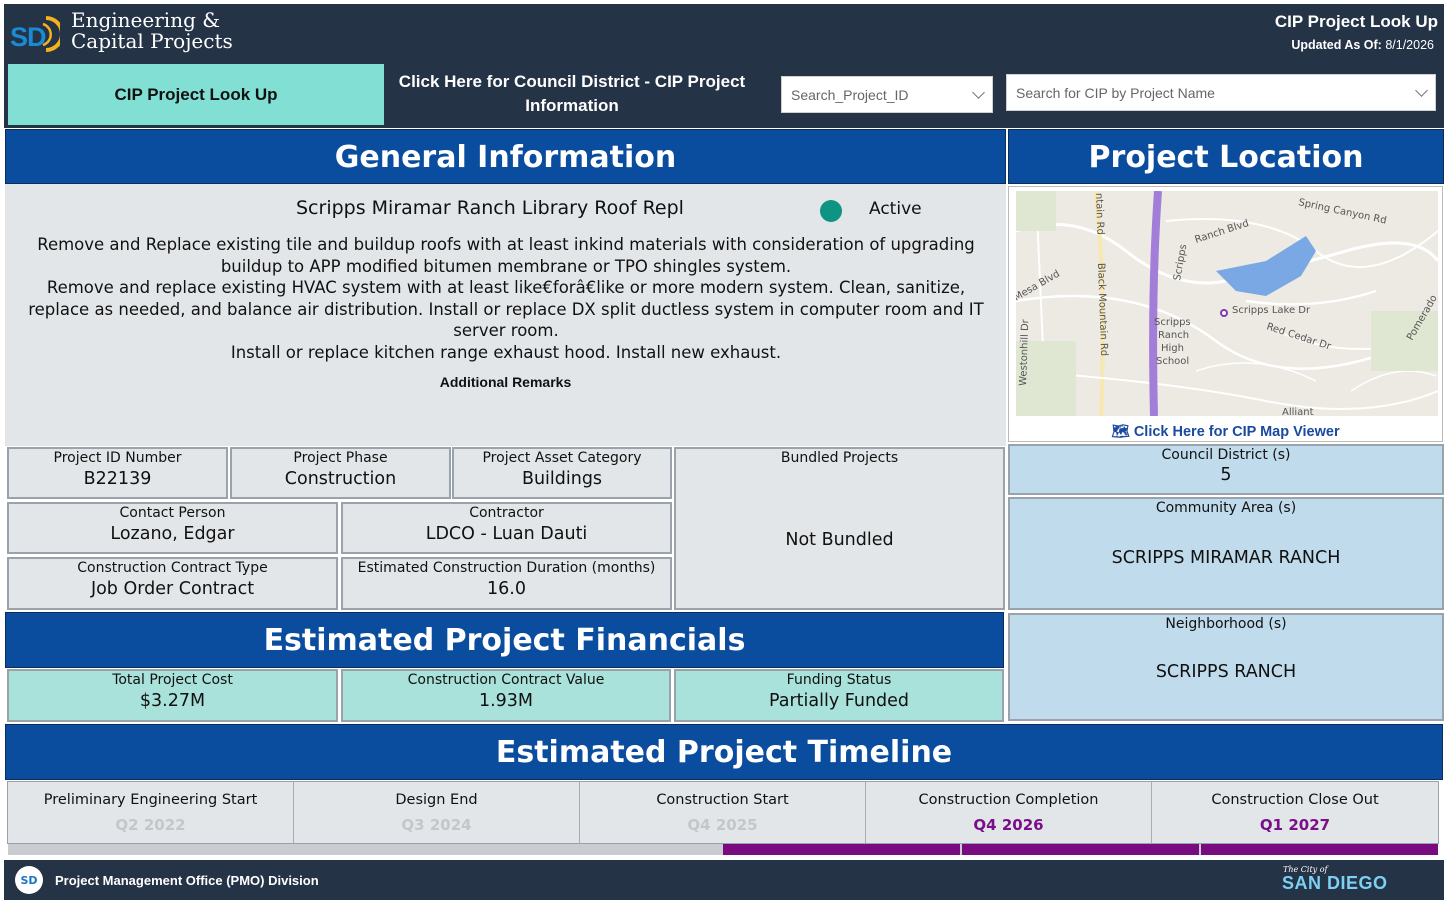 The image size is (1448, 902). What do you see at coordinates (436, 800) in the screenshot?
I see `milestone-label: Design End` at bounding box center [436, 800].